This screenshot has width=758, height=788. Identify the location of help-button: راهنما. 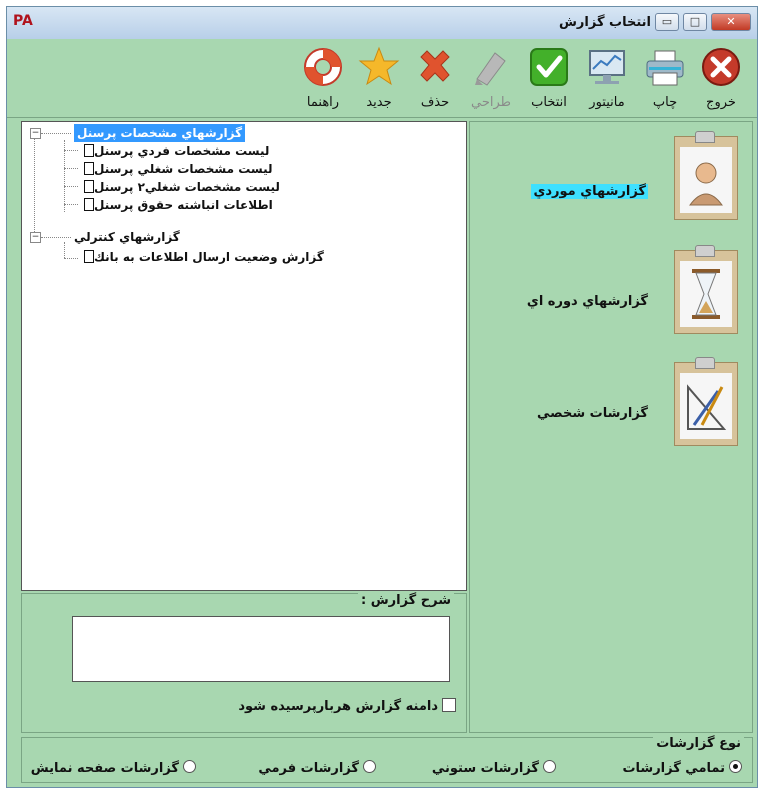
(323, 79).